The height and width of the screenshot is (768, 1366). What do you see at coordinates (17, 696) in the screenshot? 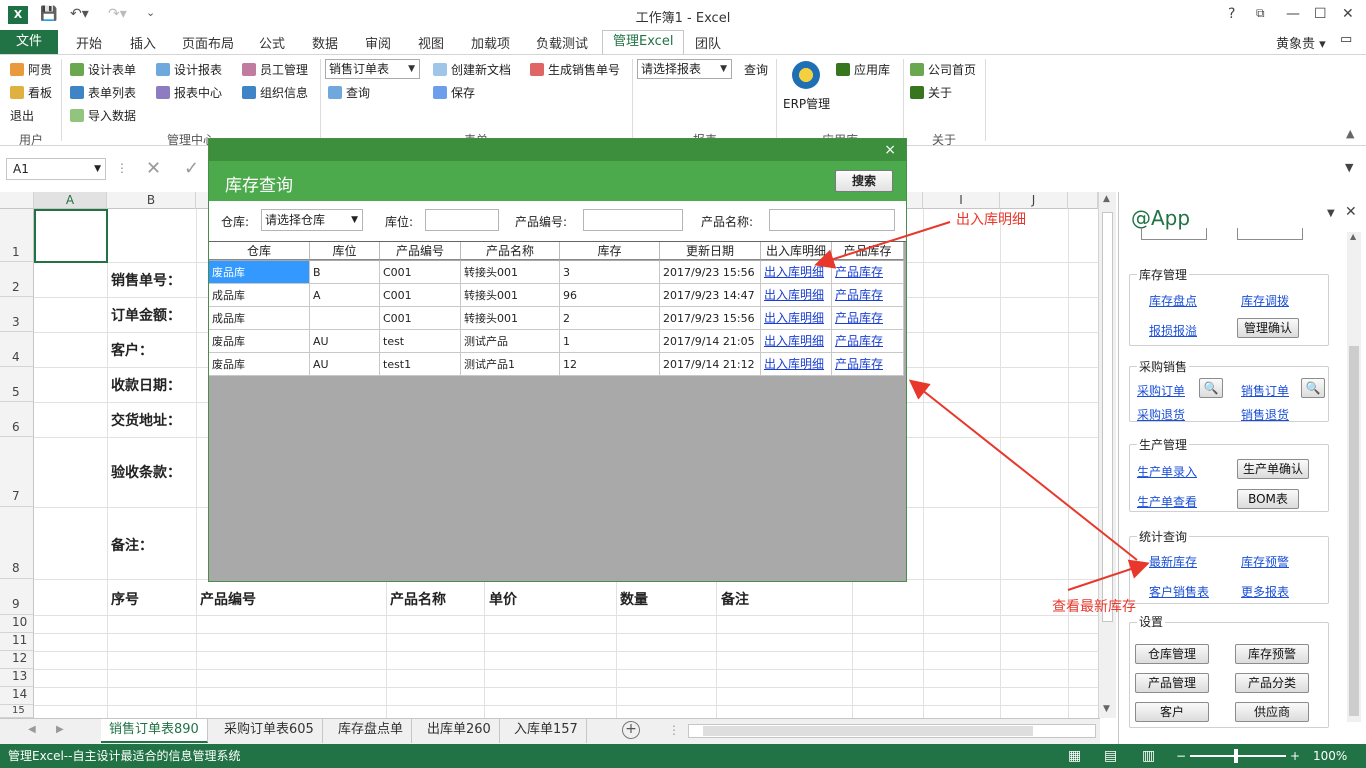
I see `row-header: 14` at bounding box center [17, 696].